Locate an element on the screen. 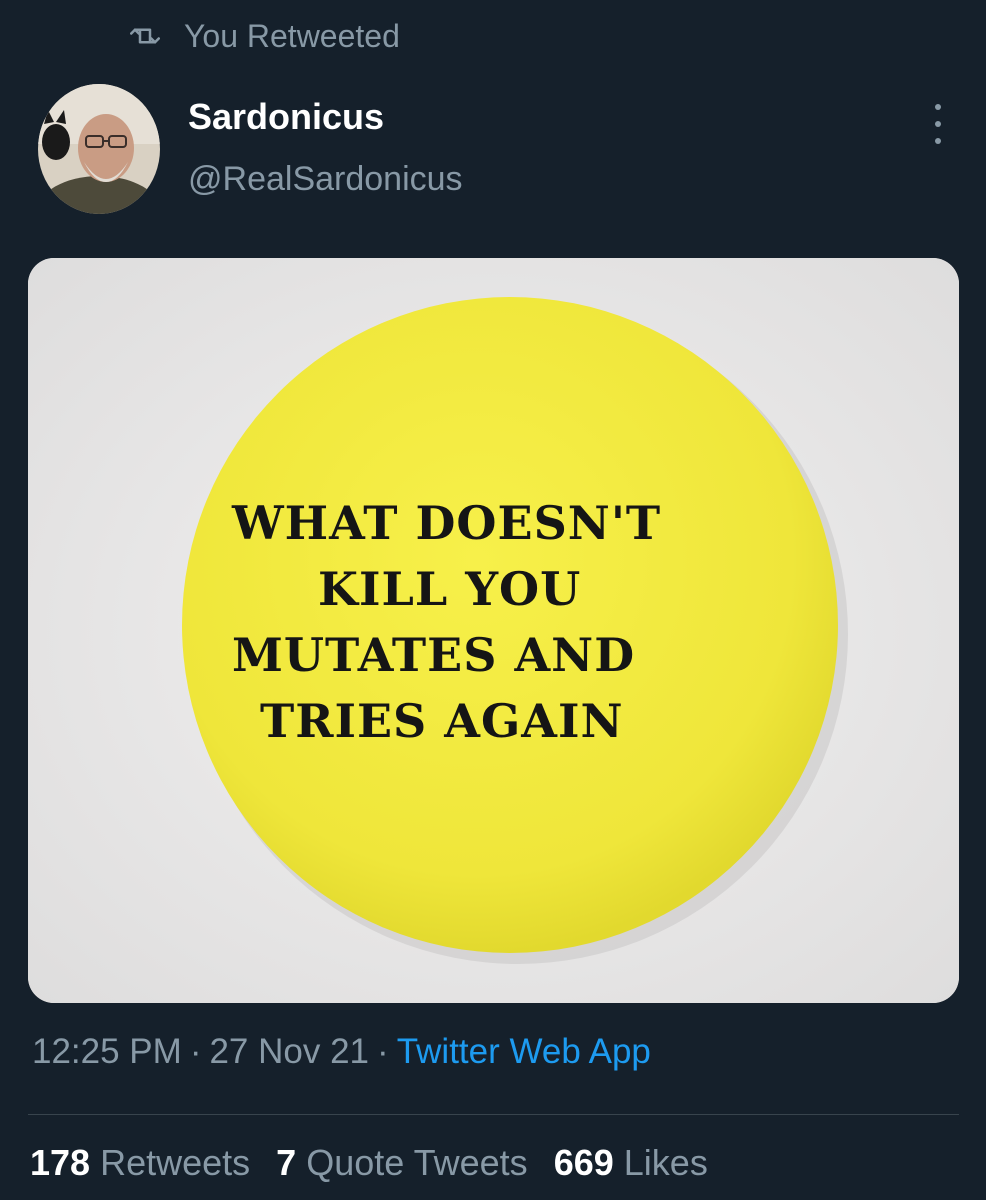  button-line-3: MUTATES AND is located at coordinates (434, 655).